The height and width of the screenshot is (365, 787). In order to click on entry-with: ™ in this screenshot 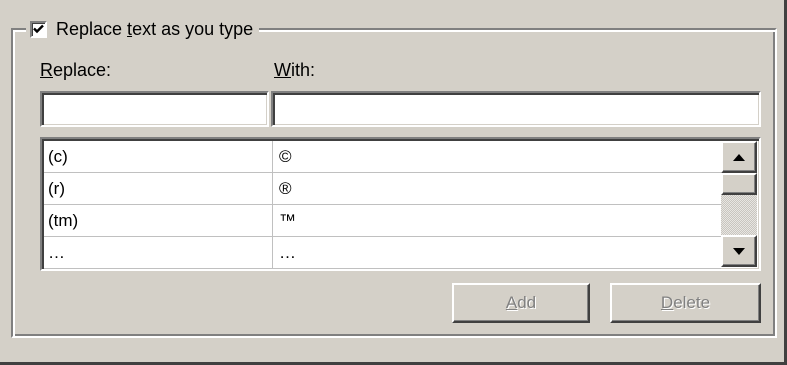, I will do `click(287, 220)`.